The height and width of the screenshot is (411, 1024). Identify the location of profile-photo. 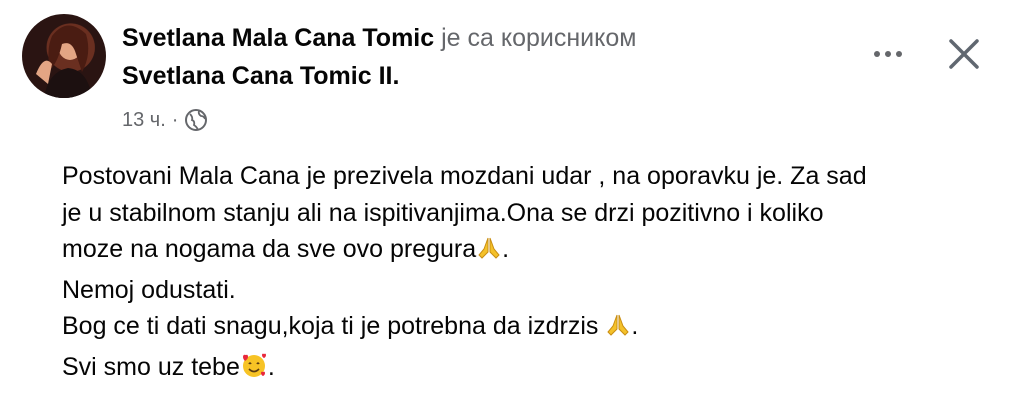
(64, 61).